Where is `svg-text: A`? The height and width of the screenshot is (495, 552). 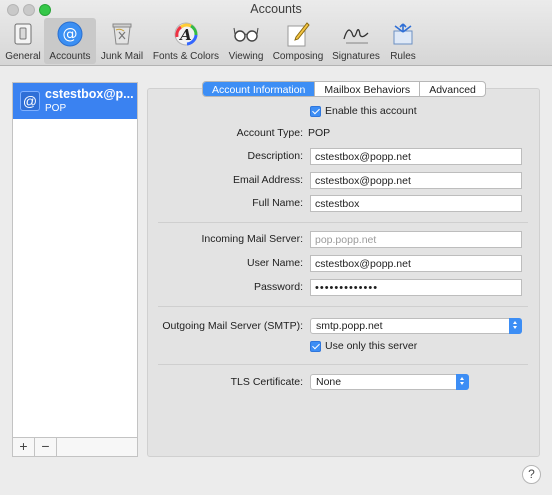
svg-text: A is located at coordinates (185, 35).